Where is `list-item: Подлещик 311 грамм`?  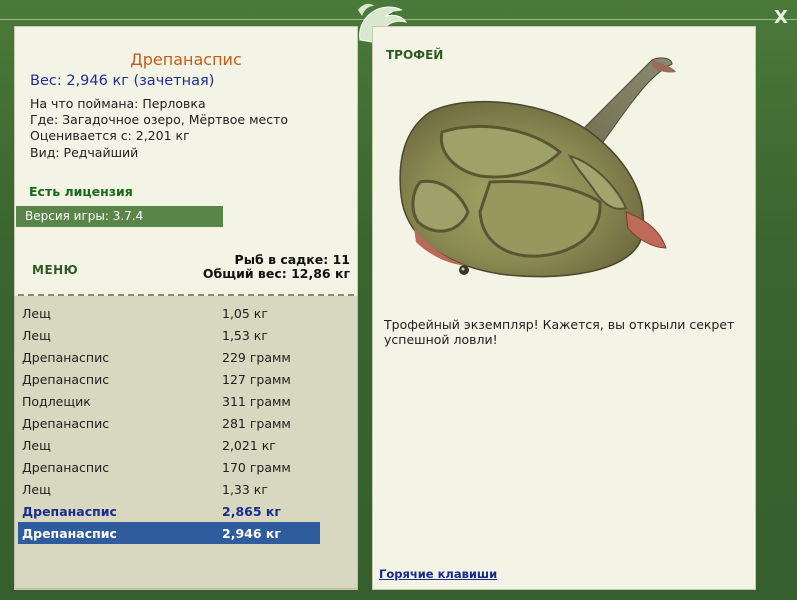
list-item: Подлещик 311 грамм is located at coordinates (169, 401).